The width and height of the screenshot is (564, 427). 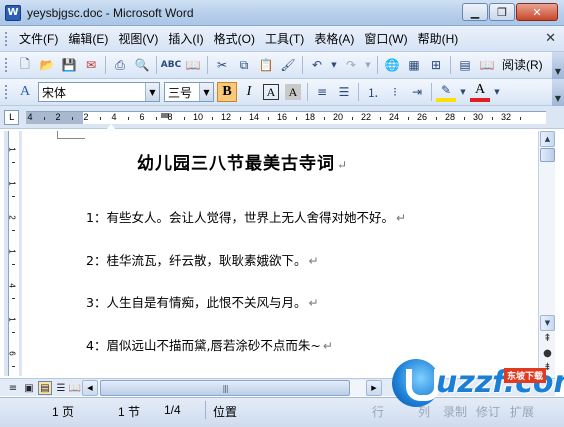 I want to click on numbering-icon: ⒈, so click(x=373, y=92).